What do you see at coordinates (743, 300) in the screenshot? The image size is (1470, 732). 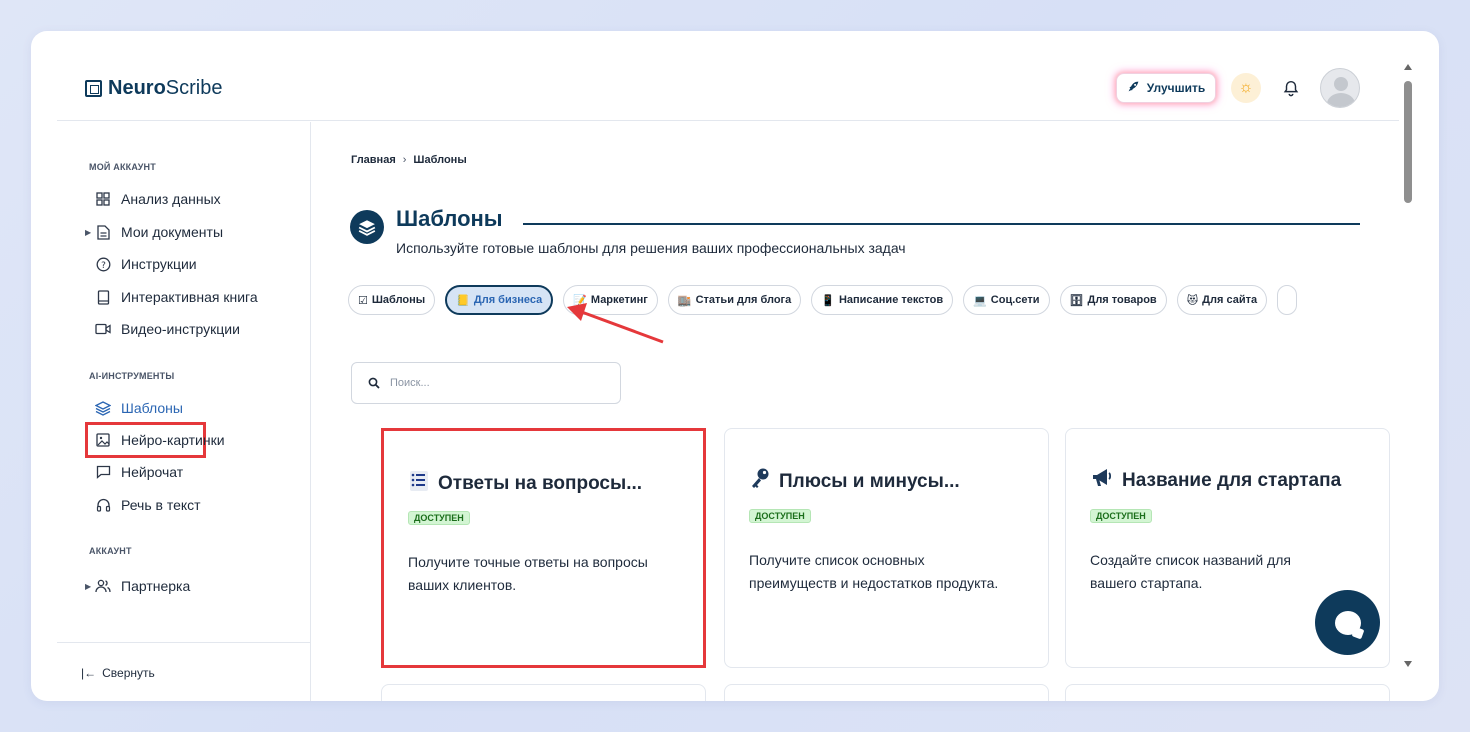 I see `chip-label: Статьи для блога` at bounding box center [743, 300].